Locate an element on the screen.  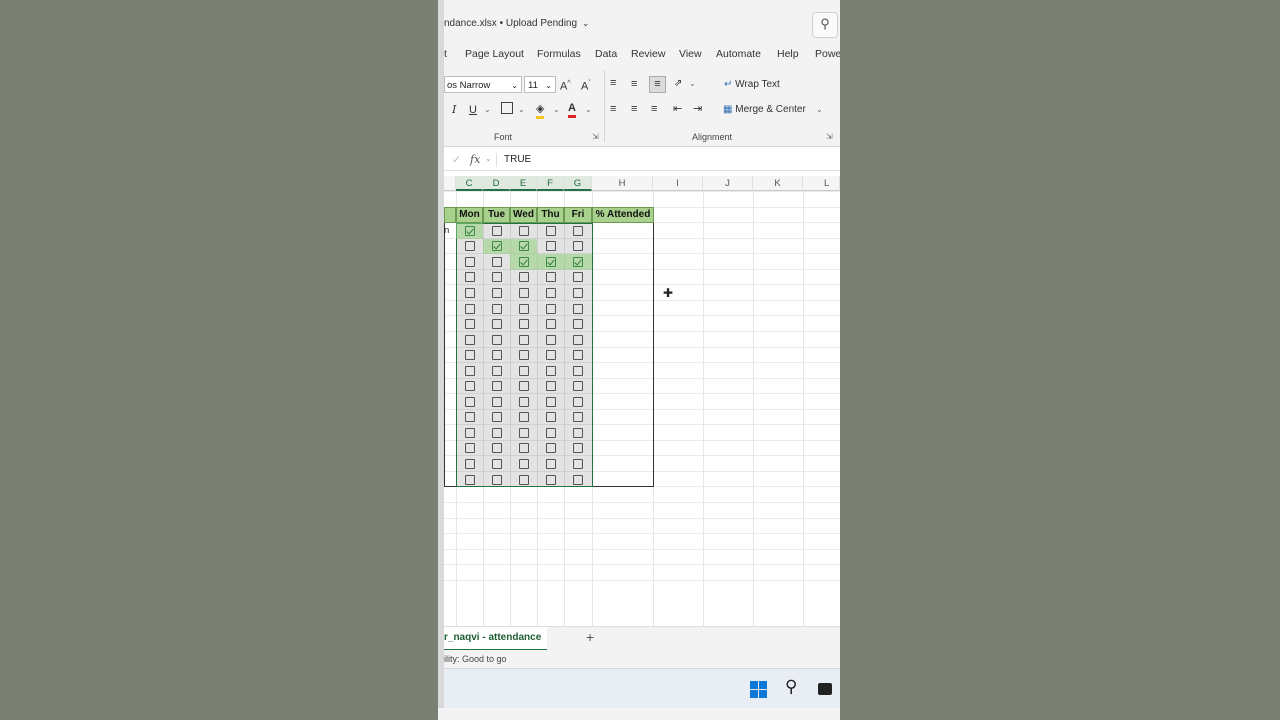
tab-help: Help is located at coordinates (788, 54).